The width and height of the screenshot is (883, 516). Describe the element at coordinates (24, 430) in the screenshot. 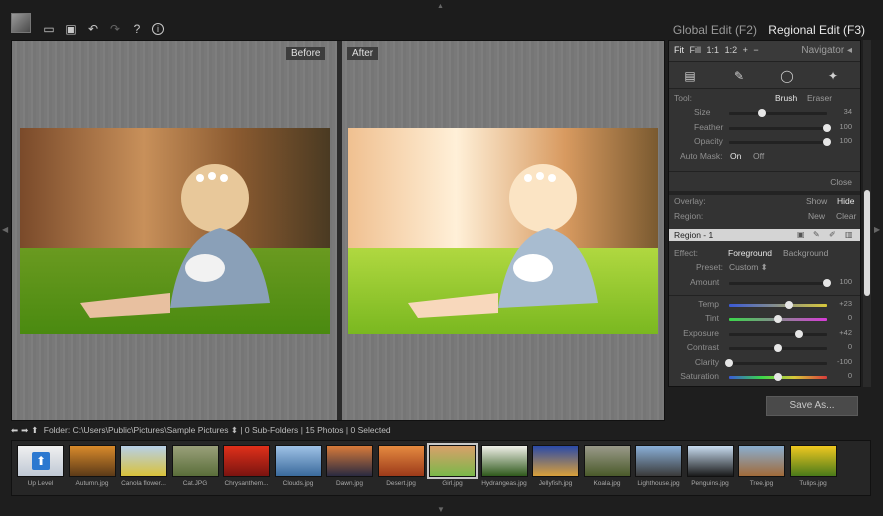

I see `forward-arrow-icon: ➡` at that location.